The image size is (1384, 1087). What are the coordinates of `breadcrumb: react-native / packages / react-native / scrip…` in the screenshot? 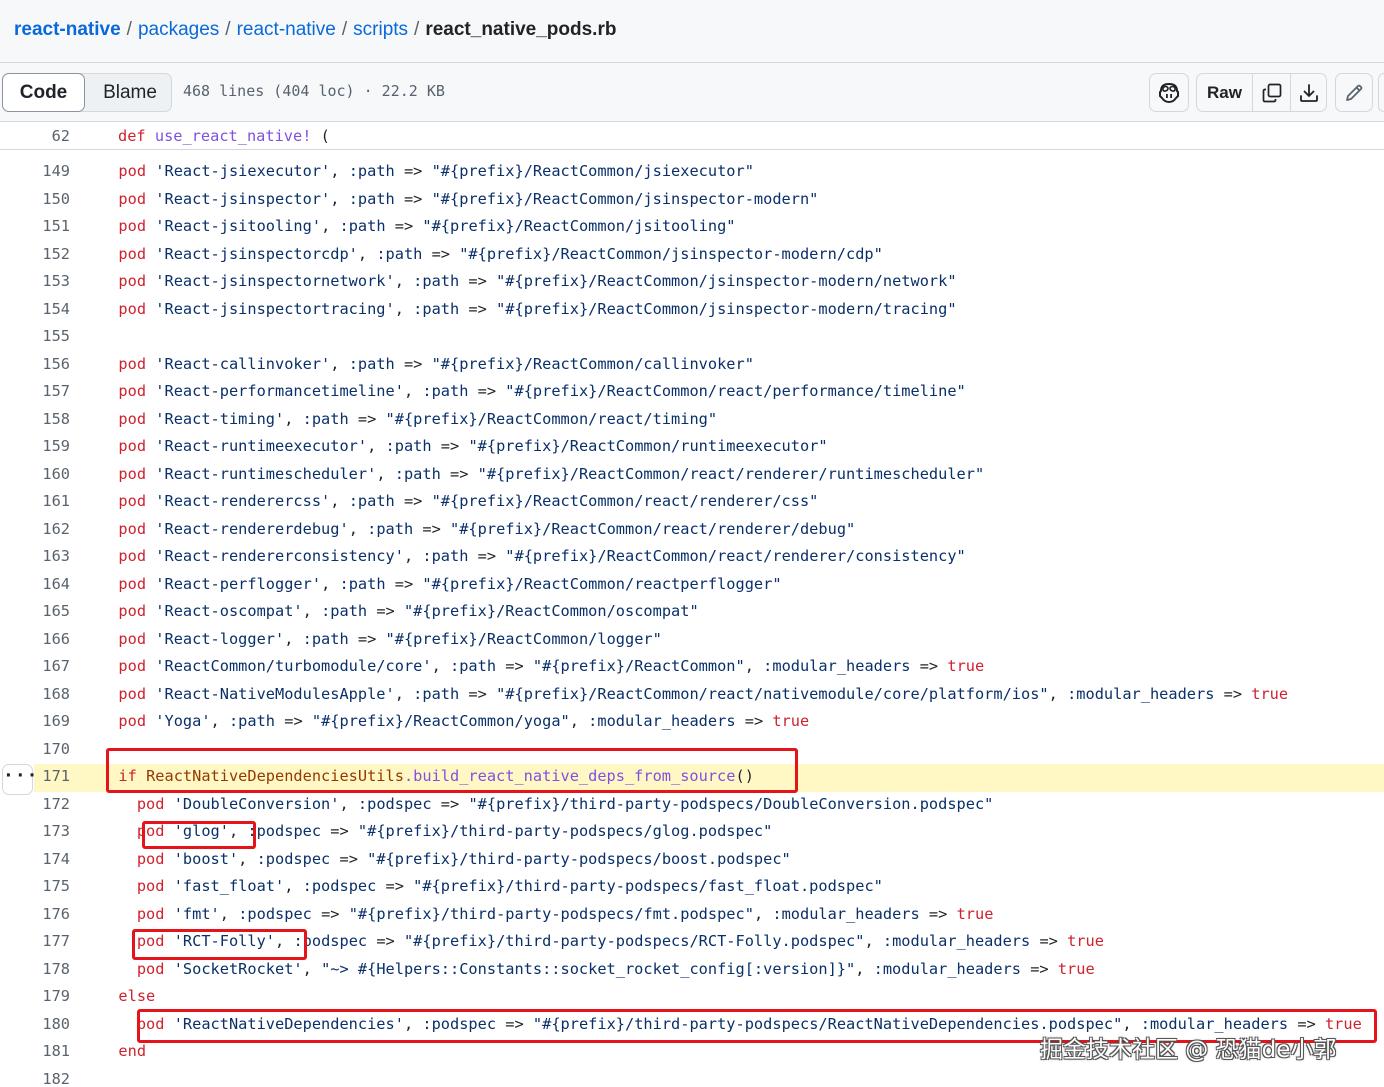 It's located at (692, 31).